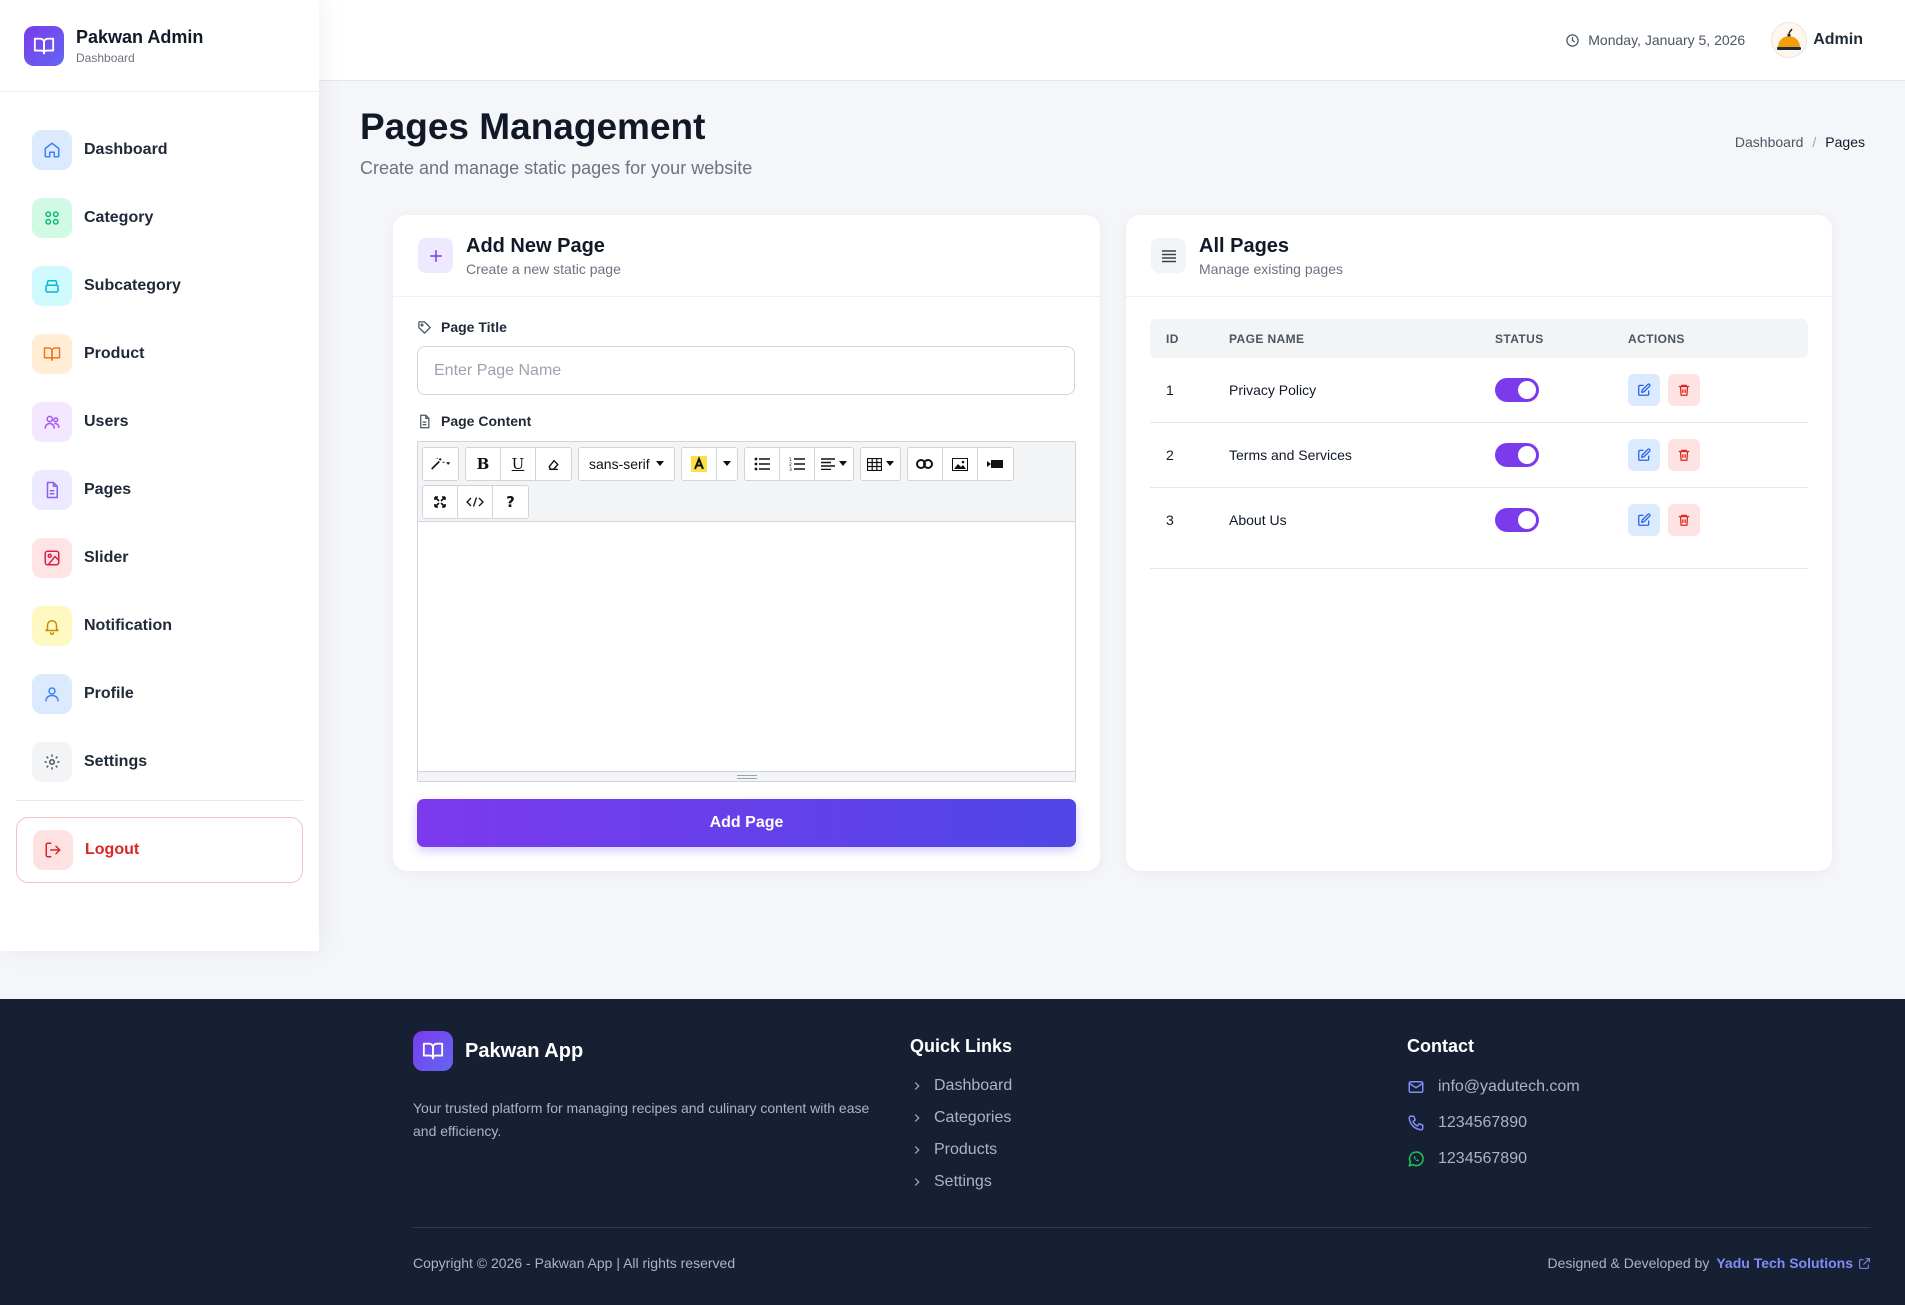  I want to click on contact-email: info@yadutech.com, so click(1493, 1087).